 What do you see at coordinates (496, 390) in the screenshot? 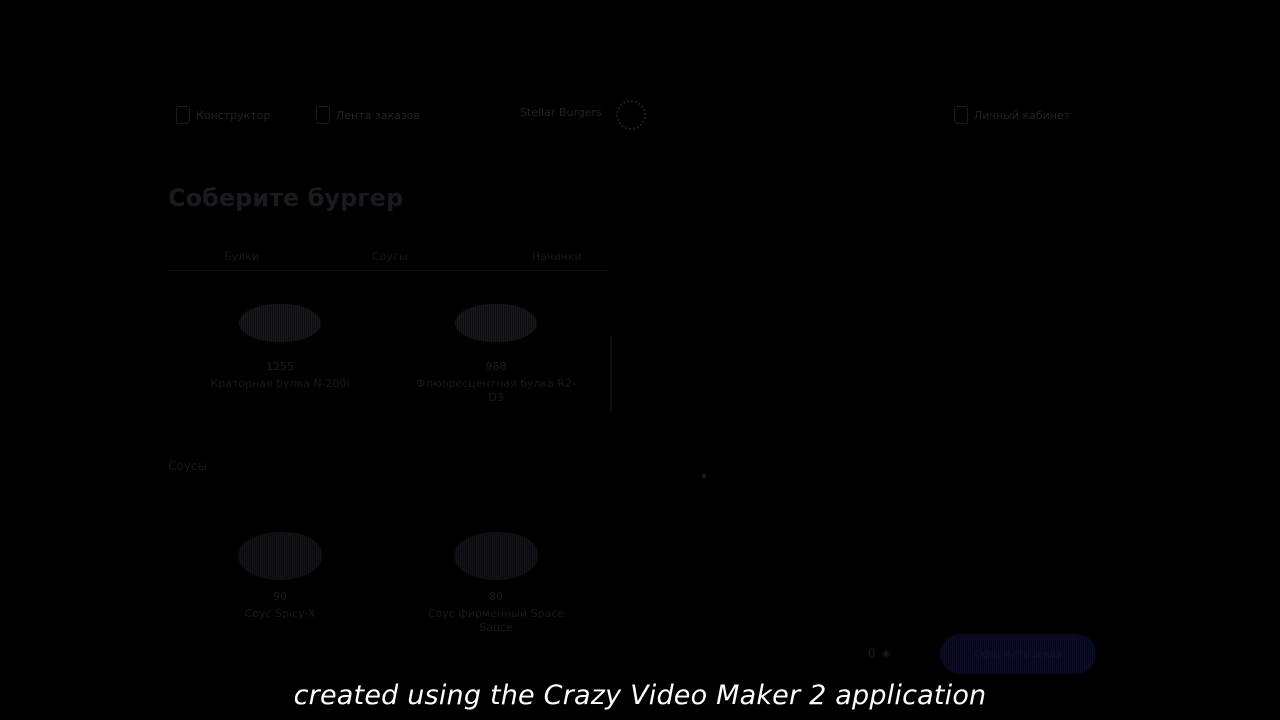
I see `ingredient-name: Флюоресцентная булка R2-D3` at bounding box center [496, 390].